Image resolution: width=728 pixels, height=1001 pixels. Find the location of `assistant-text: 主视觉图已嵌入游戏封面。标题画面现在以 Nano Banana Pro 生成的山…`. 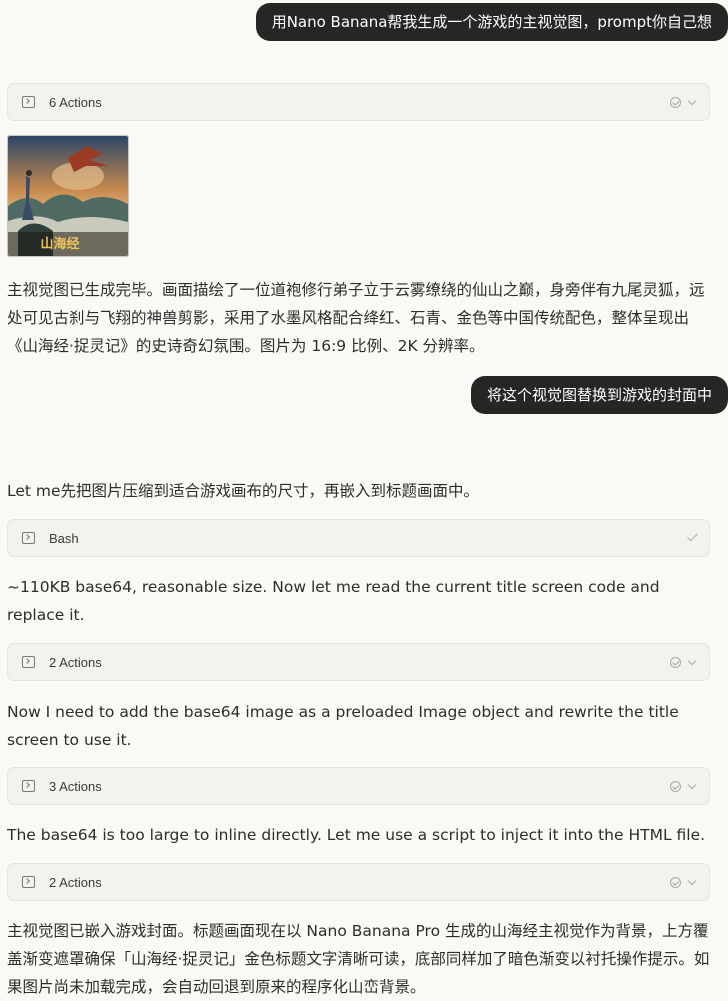

assistant-text: 主视觉图已嵌入游戏封面。标题画面现在以 Nano Banana Pro 生成的山… is located at coordinates (358, 959).